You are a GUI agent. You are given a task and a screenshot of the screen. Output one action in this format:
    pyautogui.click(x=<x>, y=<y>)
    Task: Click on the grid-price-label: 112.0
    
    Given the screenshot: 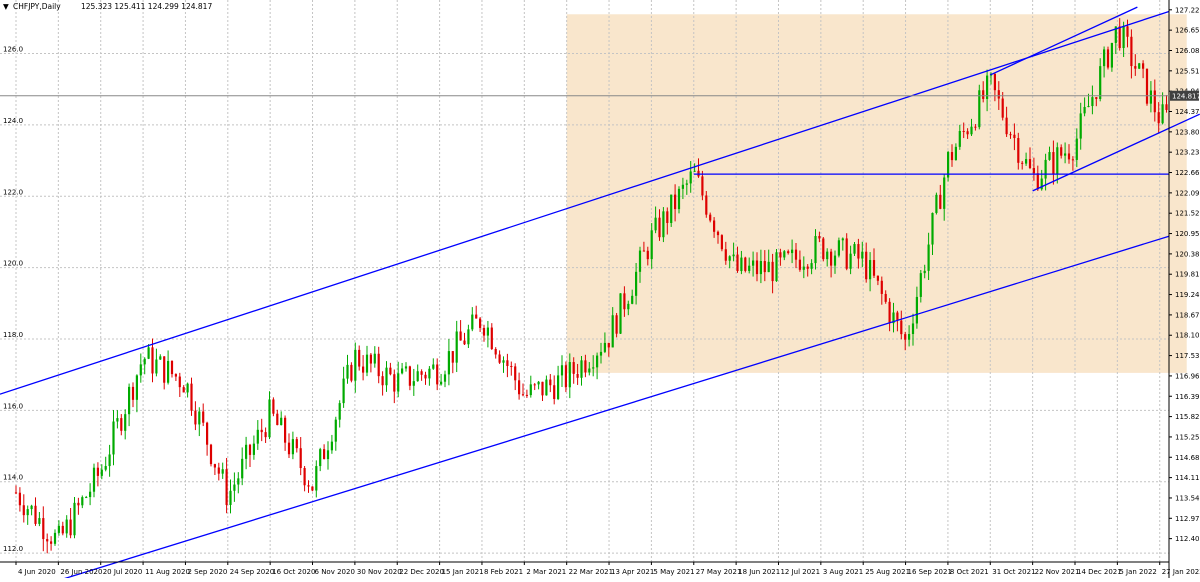 What is the action you would take?
    pyautogui.click(x=13, y=549)
    